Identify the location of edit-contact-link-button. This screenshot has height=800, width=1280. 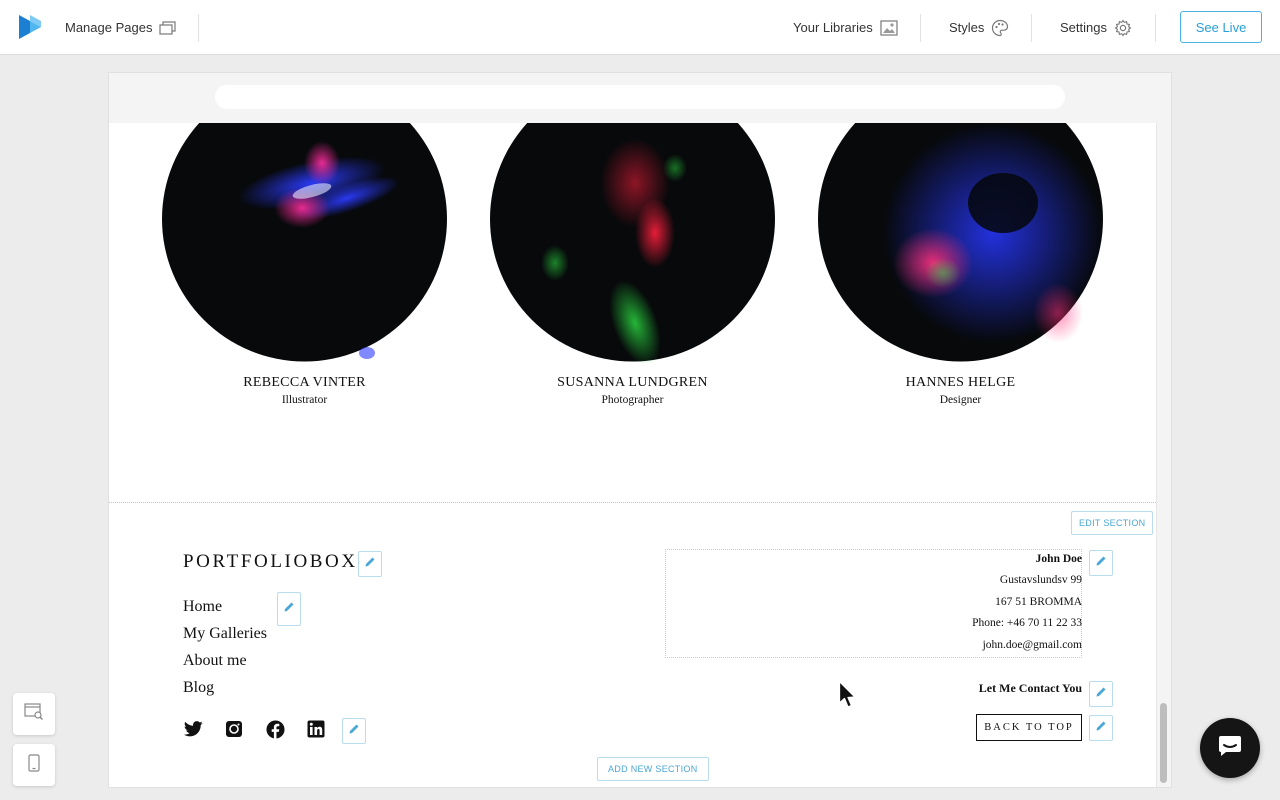
(1101, 694).